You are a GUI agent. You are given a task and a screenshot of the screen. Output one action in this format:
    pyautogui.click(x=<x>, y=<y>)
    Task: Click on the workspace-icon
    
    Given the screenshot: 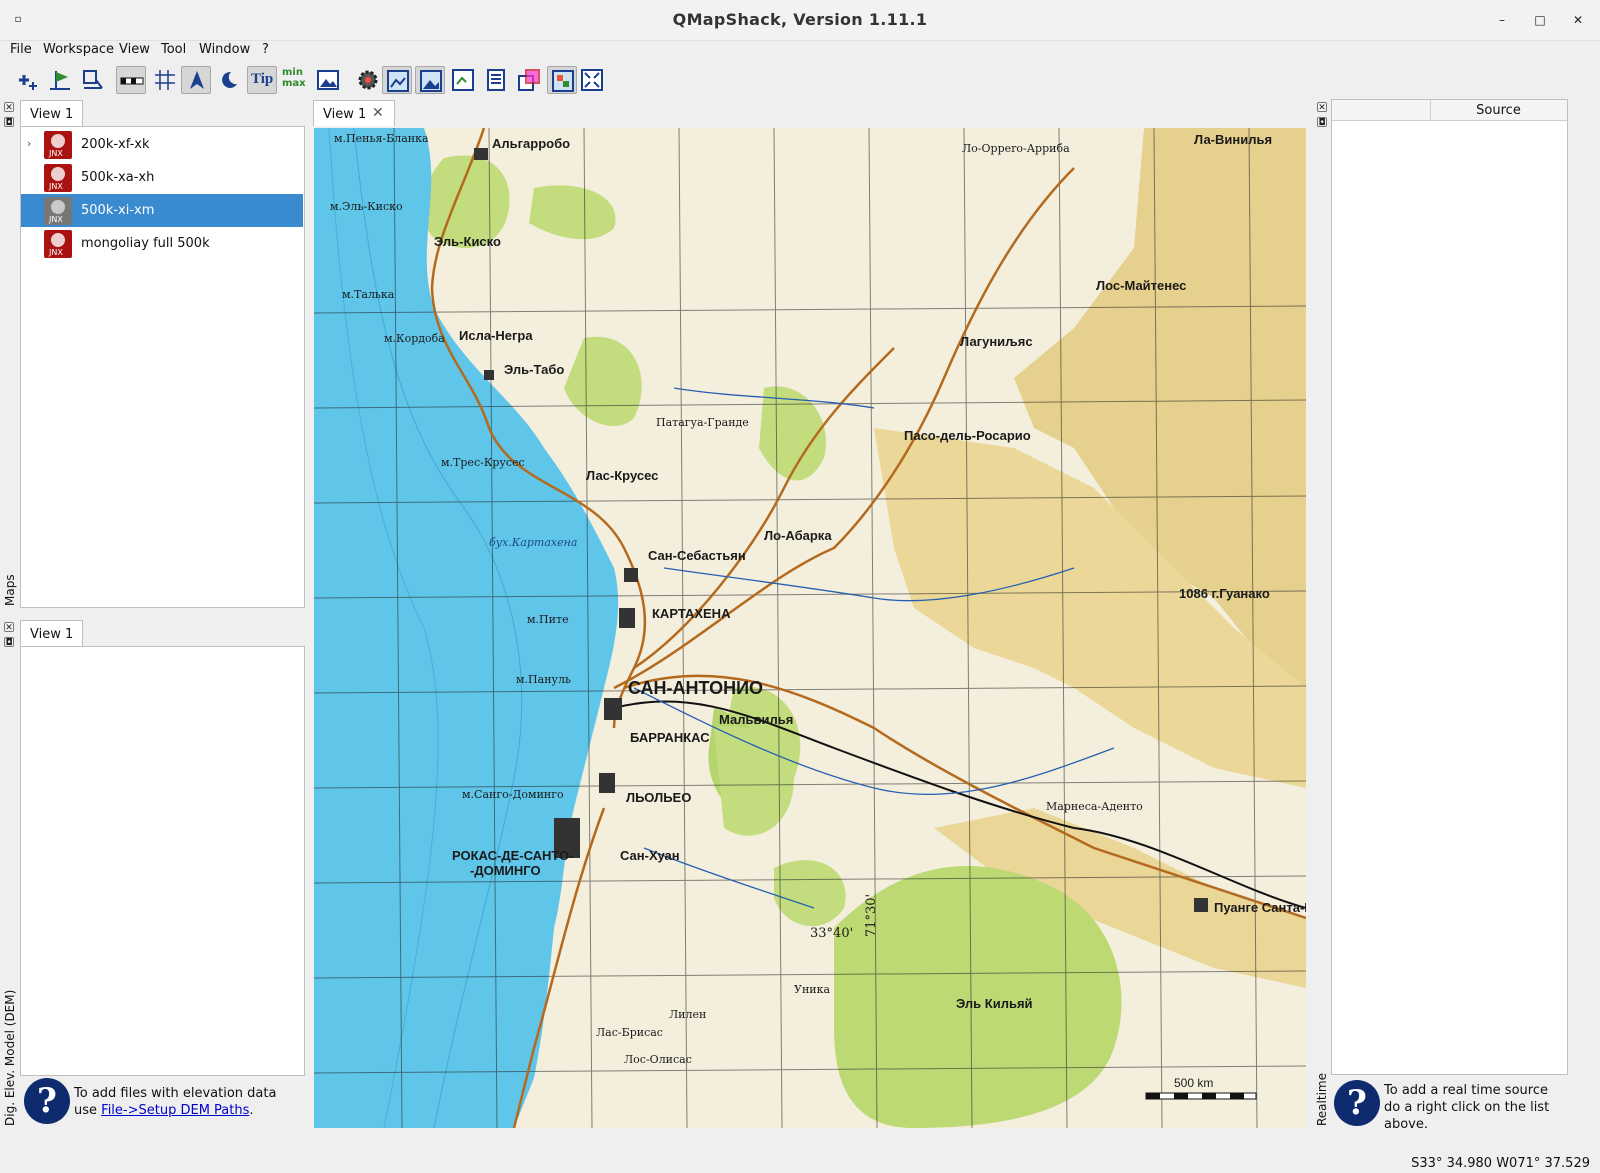 What is the action you would take?
    pyautogui.click(x=93, y=79)
    